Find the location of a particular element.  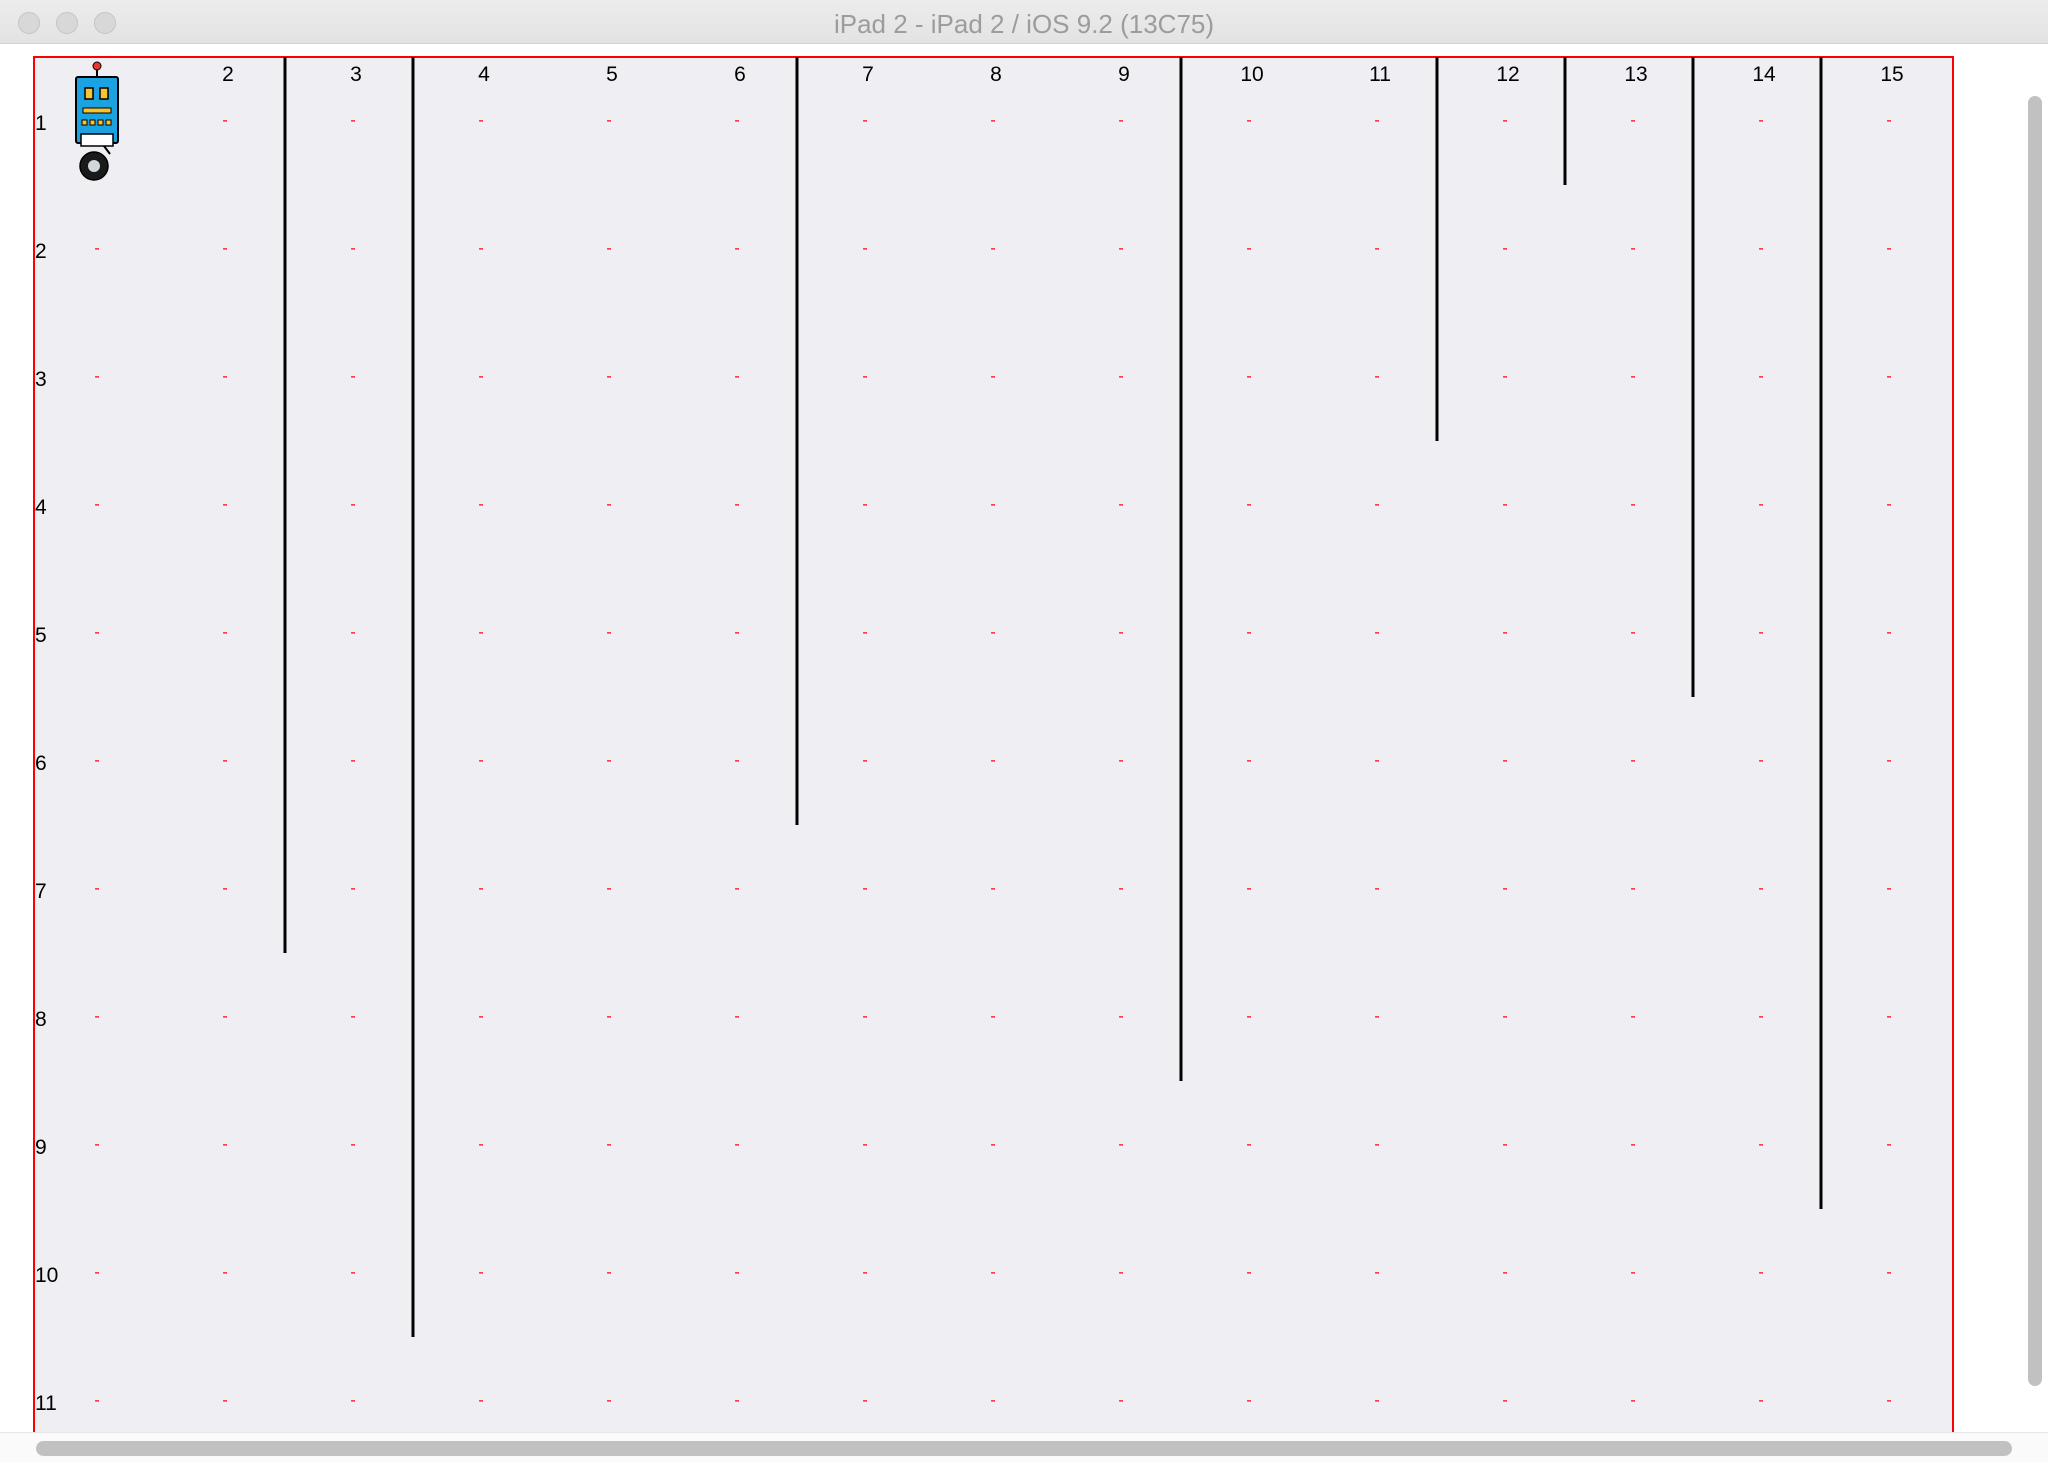

column-label: 2 is located at coordinates (228, 74).